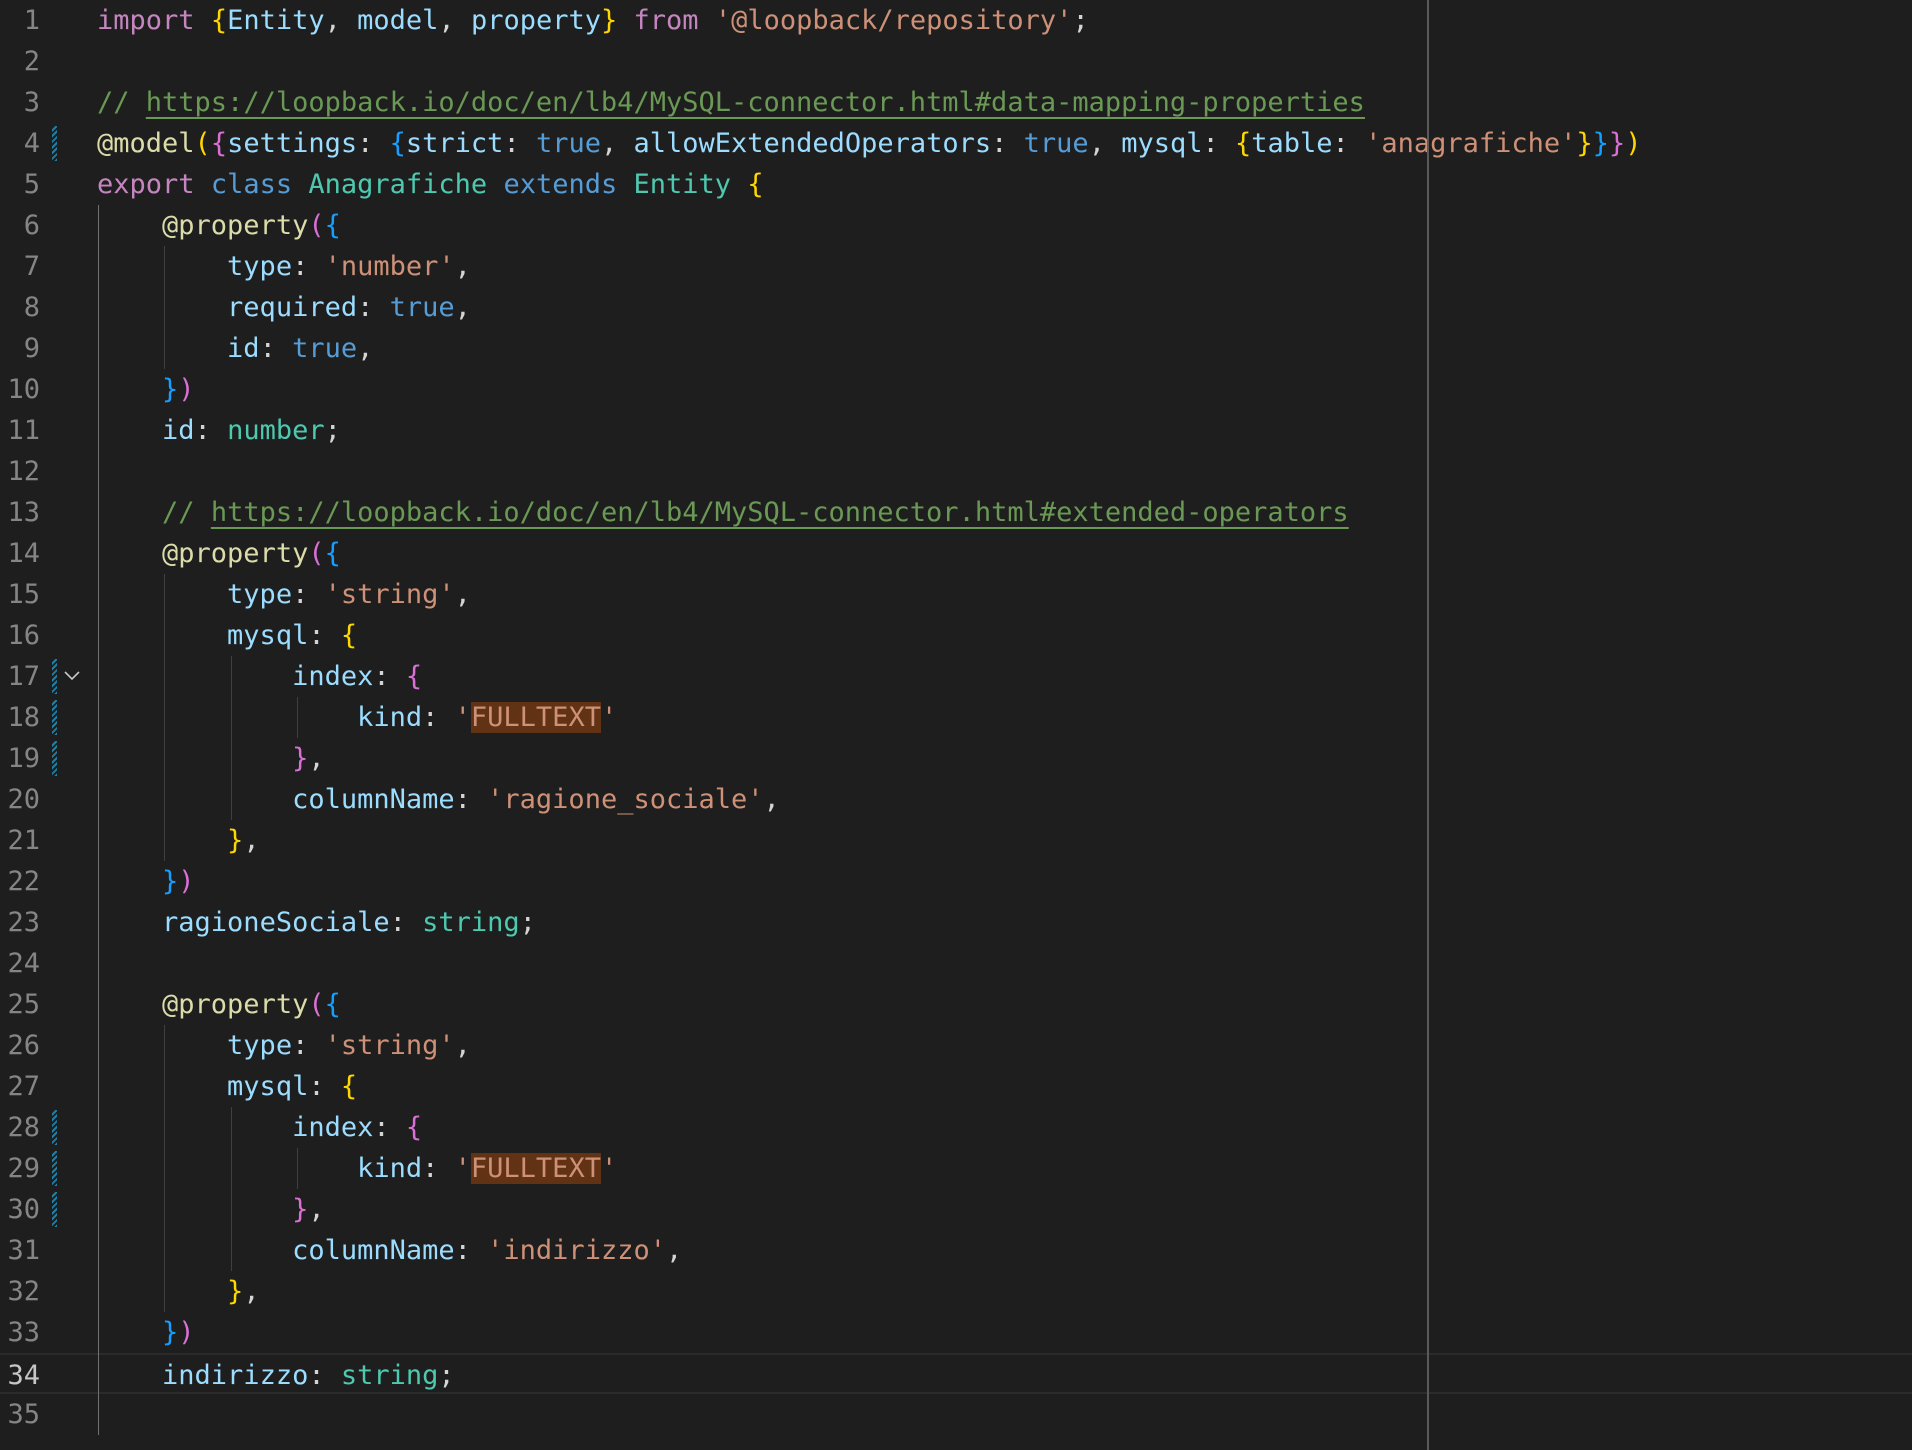  I want to click on code-line: 24, so click(956, 963).